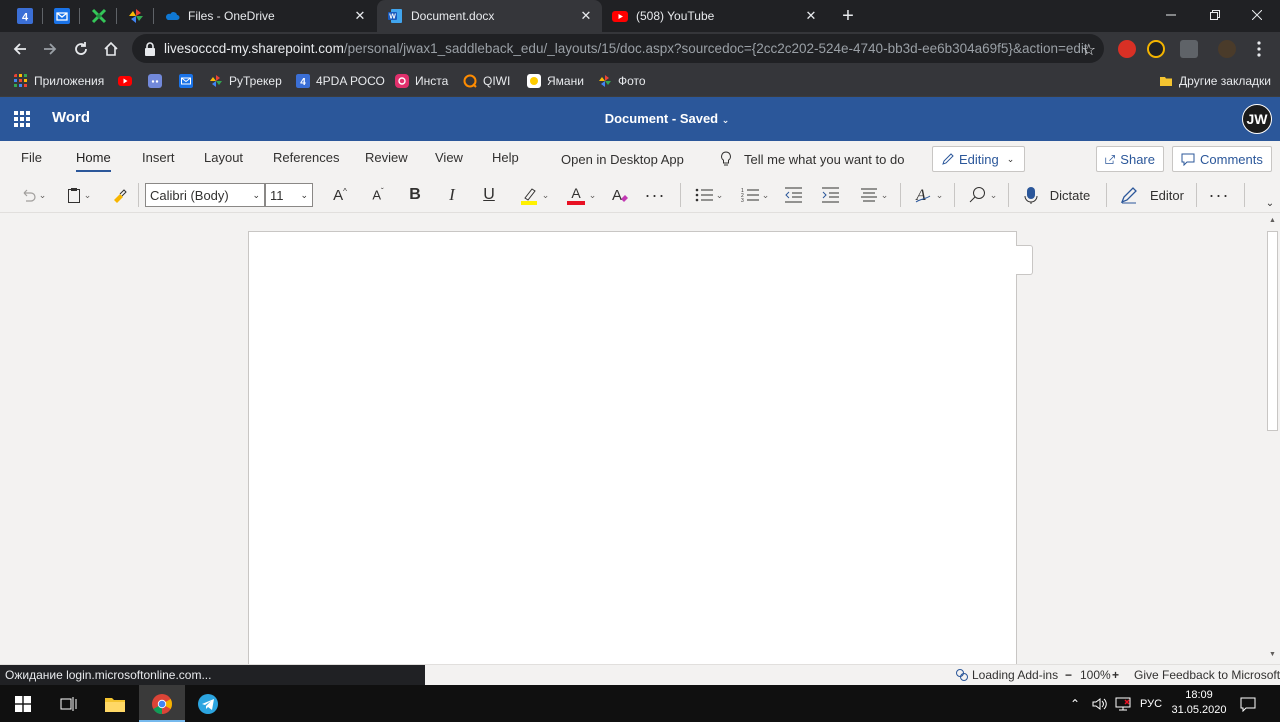 Image resolution: width=1280 pixels, height=722 pixels. I want to click on numbering-button: 1 2 3 ⌄, so click(755, 195).